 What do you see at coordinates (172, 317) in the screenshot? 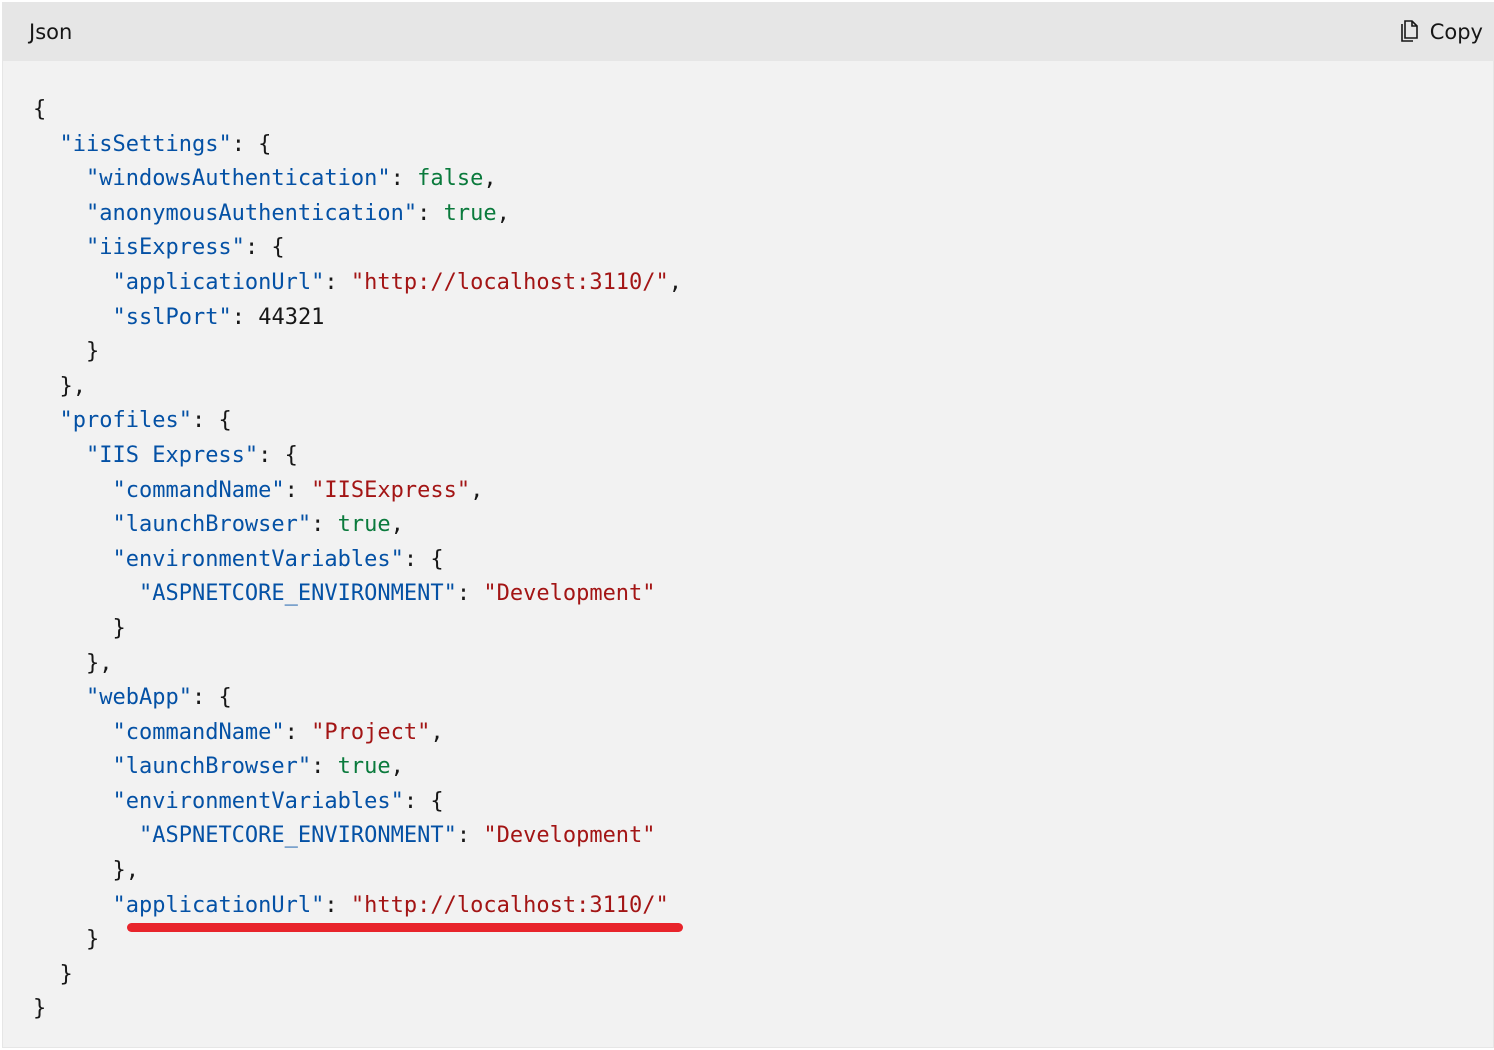
I see `json-key: "sslPort"` at bounding box center [172, 317].